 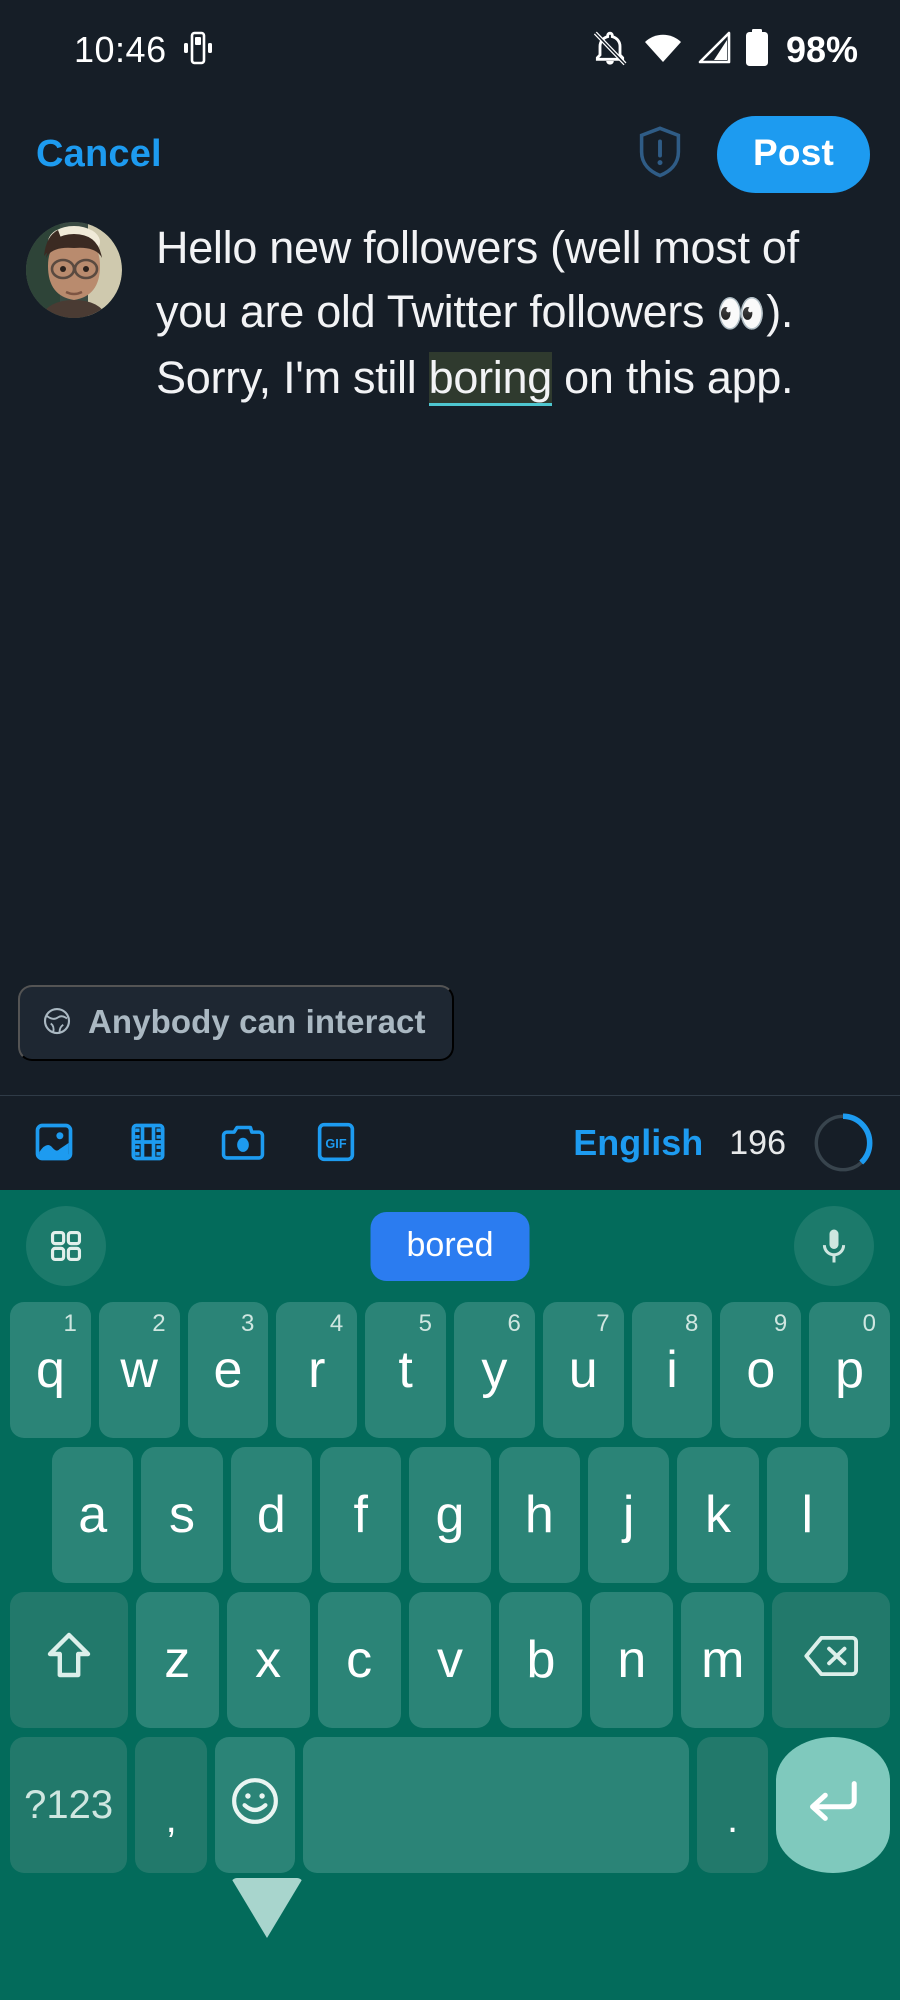 What do you see at coordinates (257, 1021) in the screenshot?
I see `audience-label: Anybody can interact` at bounding box center [257, 1021].